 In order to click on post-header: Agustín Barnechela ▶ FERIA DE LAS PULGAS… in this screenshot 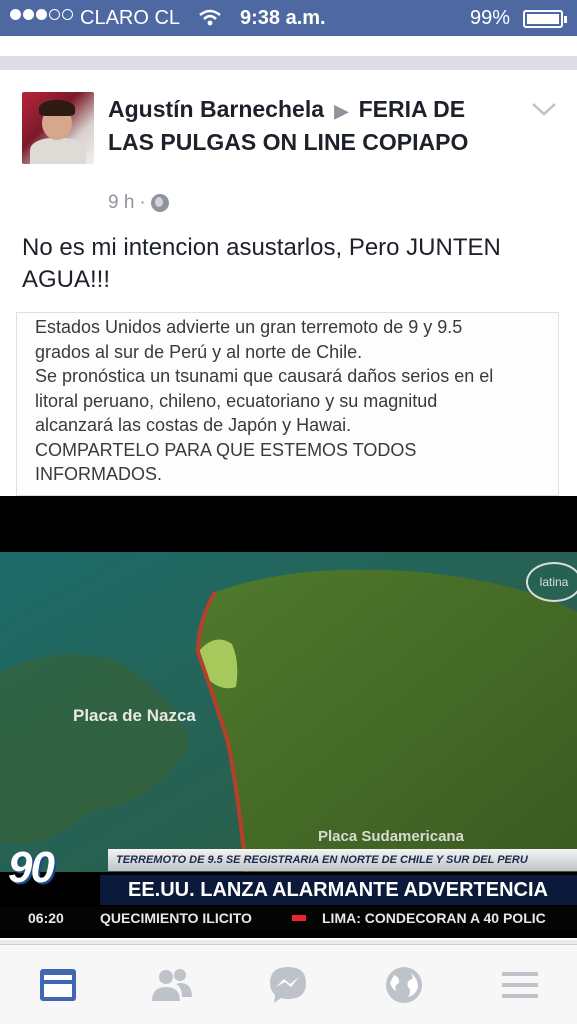, I will do `click(308, 126)`.